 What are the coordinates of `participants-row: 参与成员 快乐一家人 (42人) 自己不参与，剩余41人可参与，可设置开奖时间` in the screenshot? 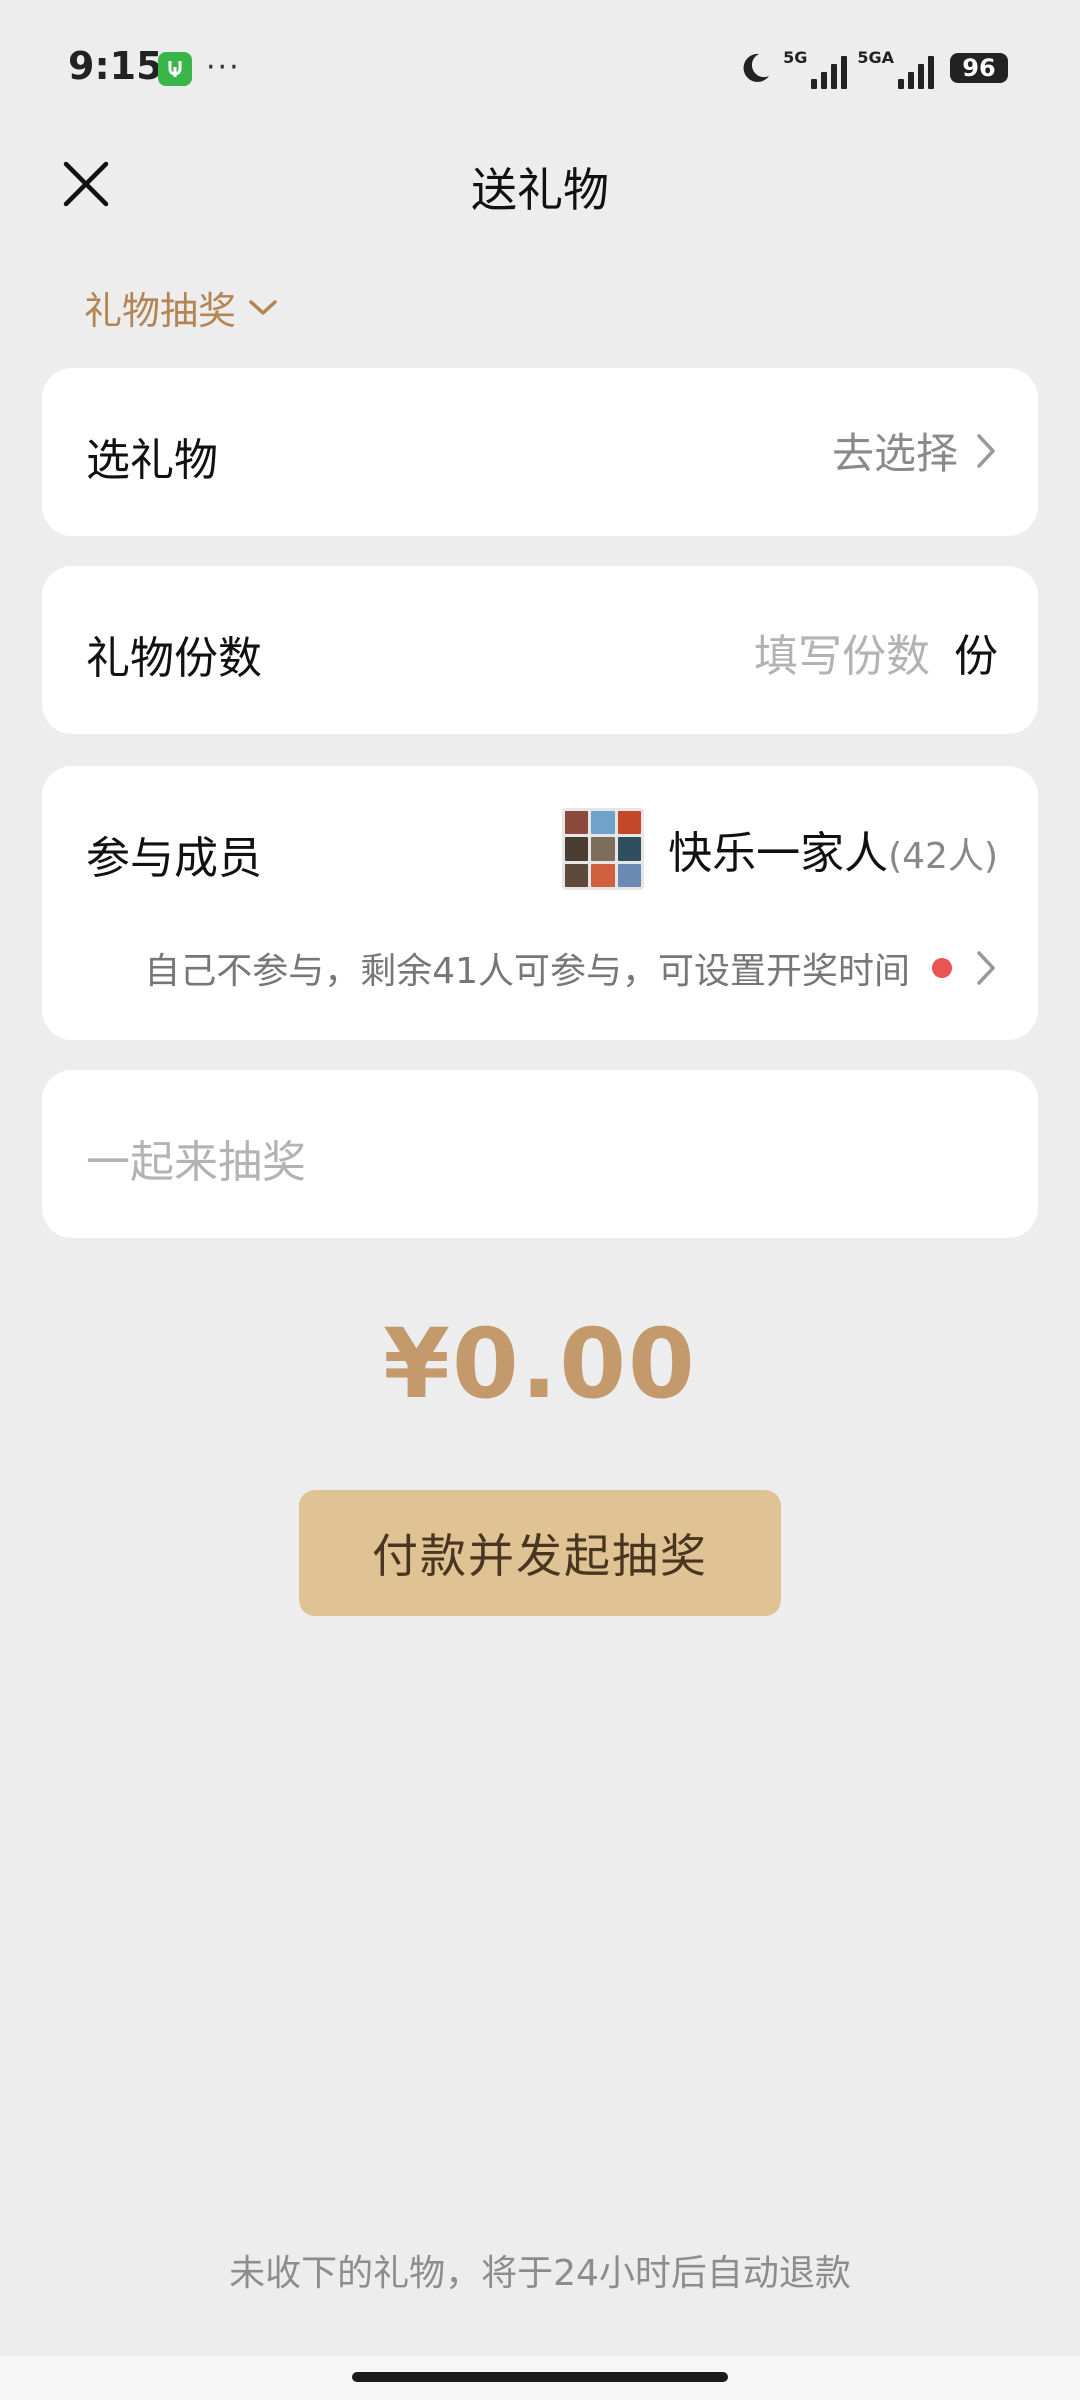 It's located at (540, 903).